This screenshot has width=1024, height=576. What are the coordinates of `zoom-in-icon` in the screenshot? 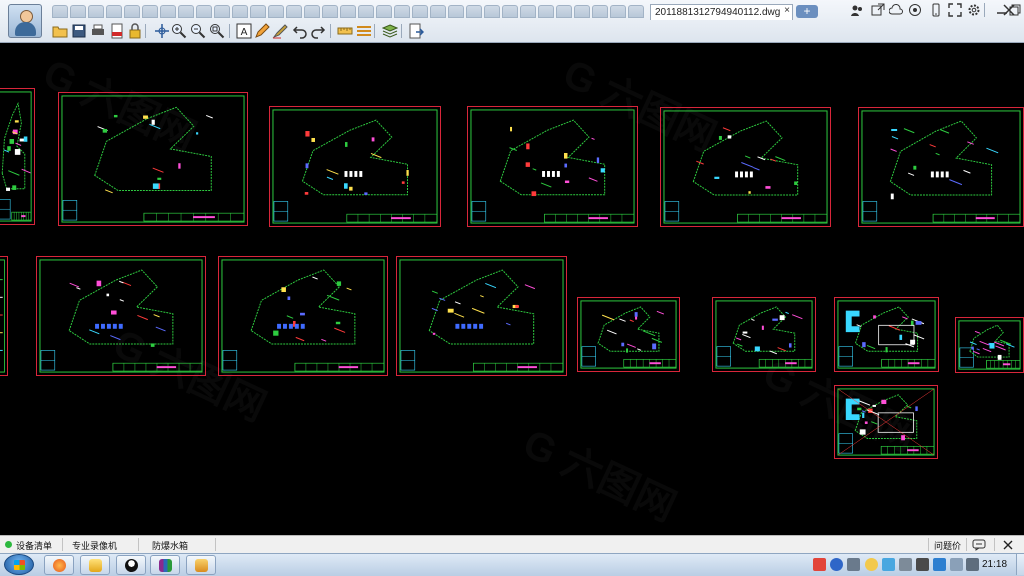 It's located at (179, 31).